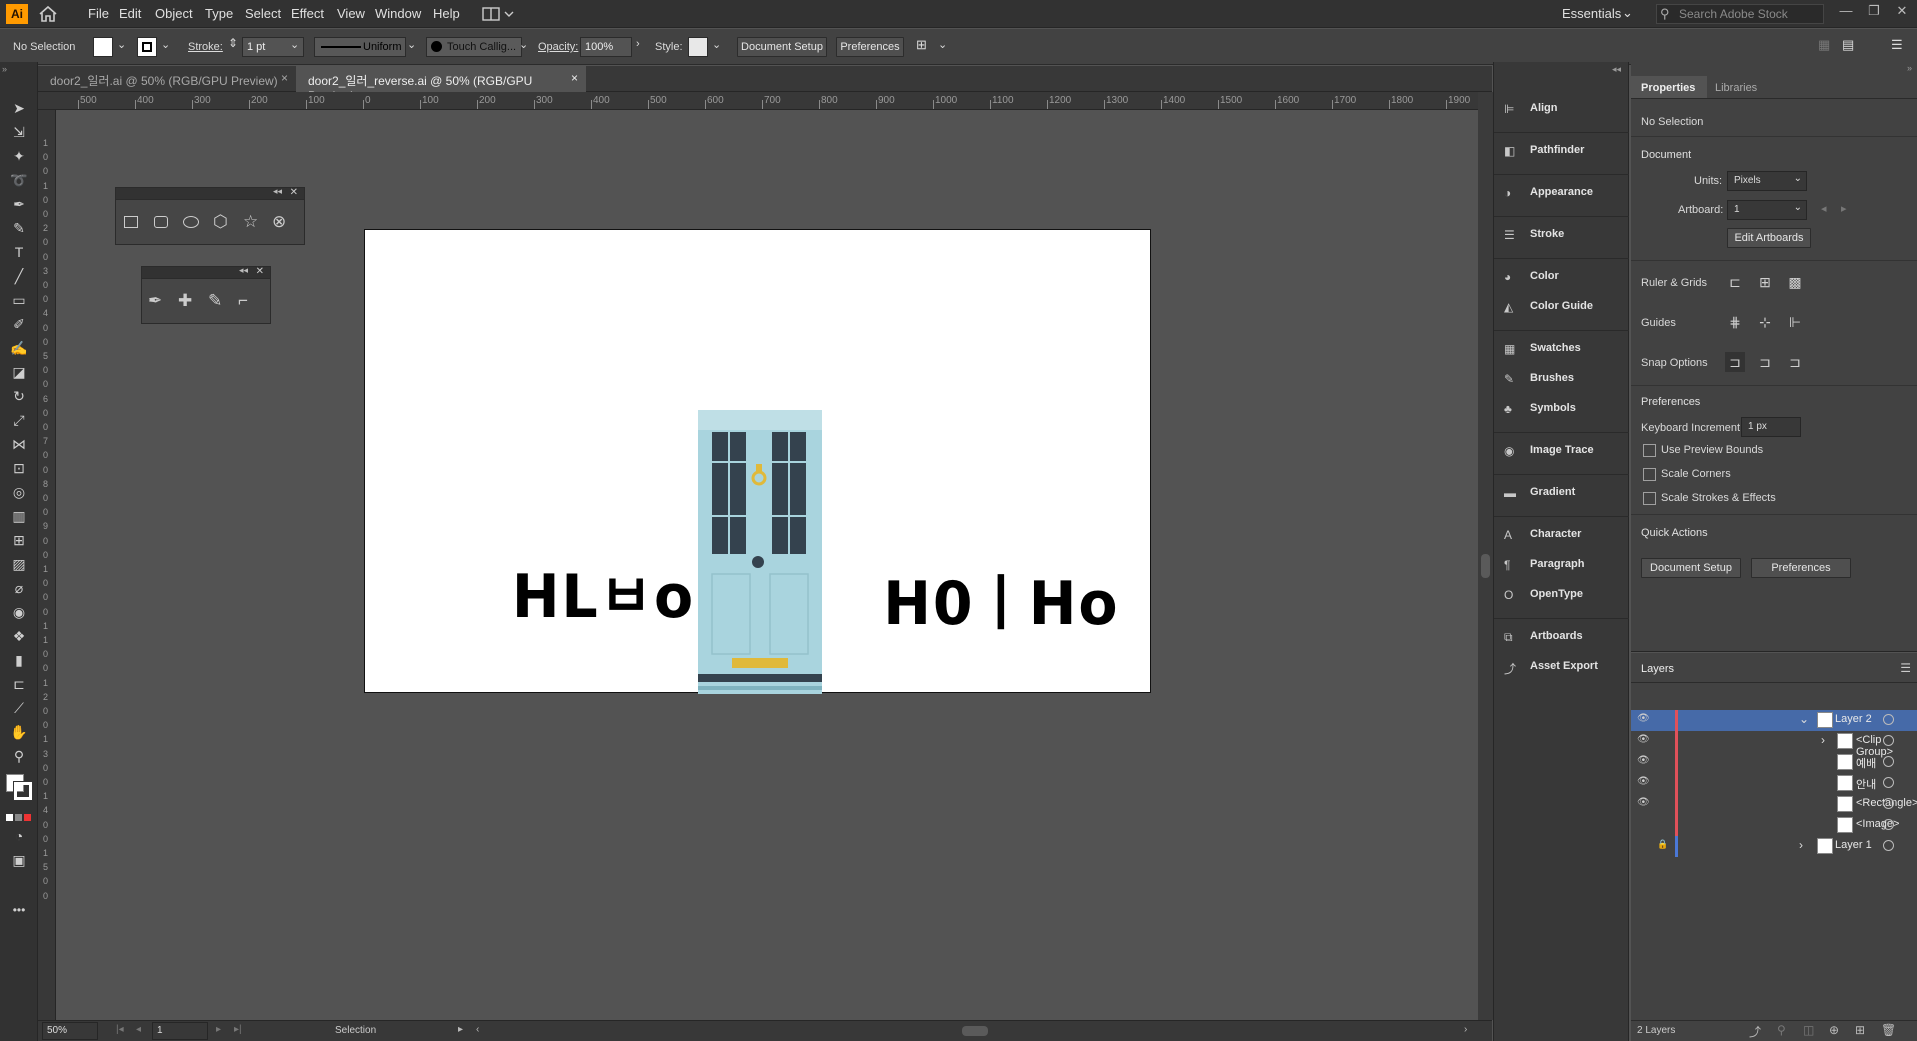  What do you see at coordinates (1781, 1030) in the screenshot?
I see `locate-object-icon: ⚲` at bounding box center [1781, 1030].